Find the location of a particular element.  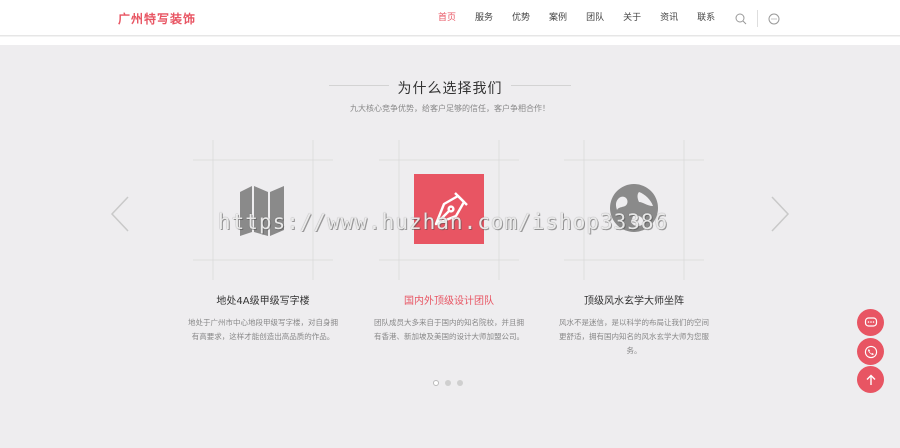

online-chat-button is located at coordinates (870, 322).